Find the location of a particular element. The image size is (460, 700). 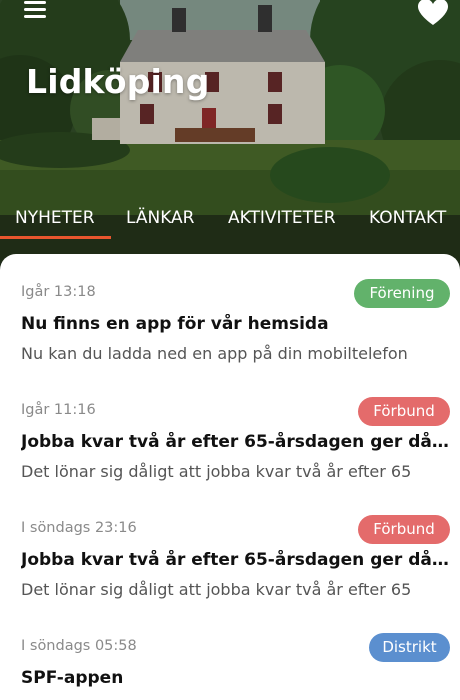

tab-nyheter: NYHETER is located at coordinates (55, 223).